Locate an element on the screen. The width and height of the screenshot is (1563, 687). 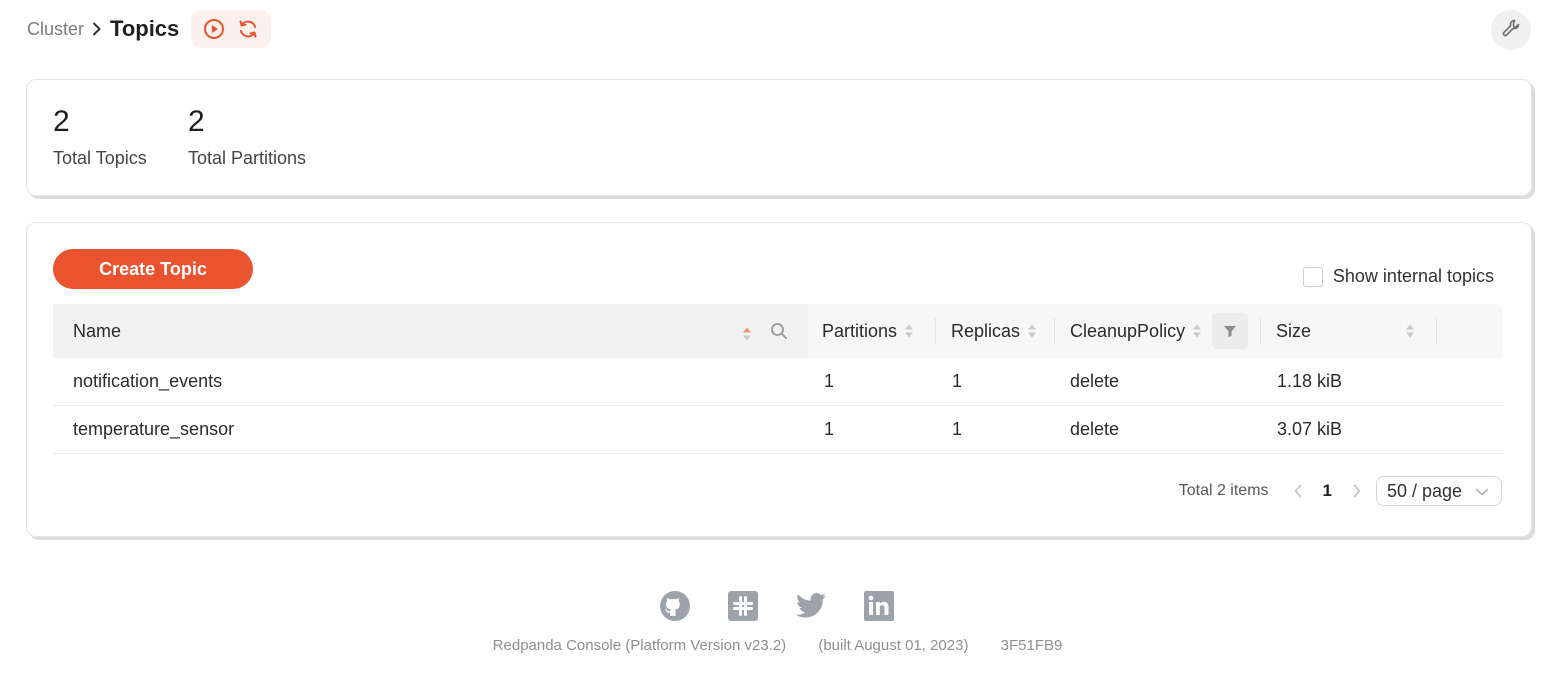
column-label: Name is located at coordinates (97, 330).